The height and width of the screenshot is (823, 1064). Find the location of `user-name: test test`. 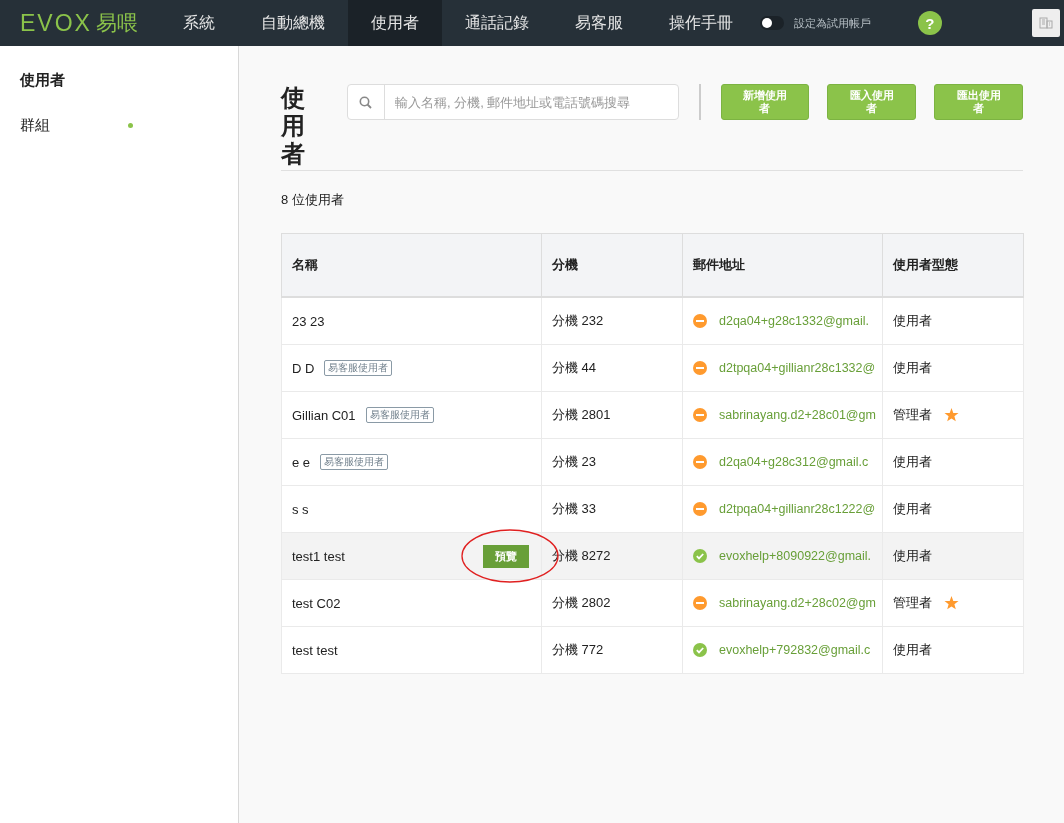

user-name: test test is located at coordinates (315, 650).